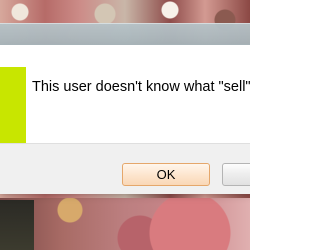 The width and height of the screenshot is (320, 250). I want to click on dialog-message: This user doesn't know what "sell" m, so click(141, 87).